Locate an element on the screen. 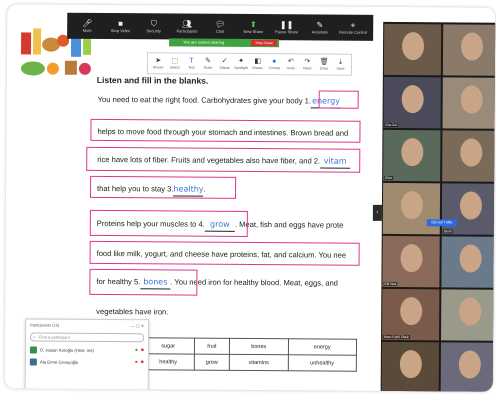  mic-icon: ● is located at coordinates (136, 350).